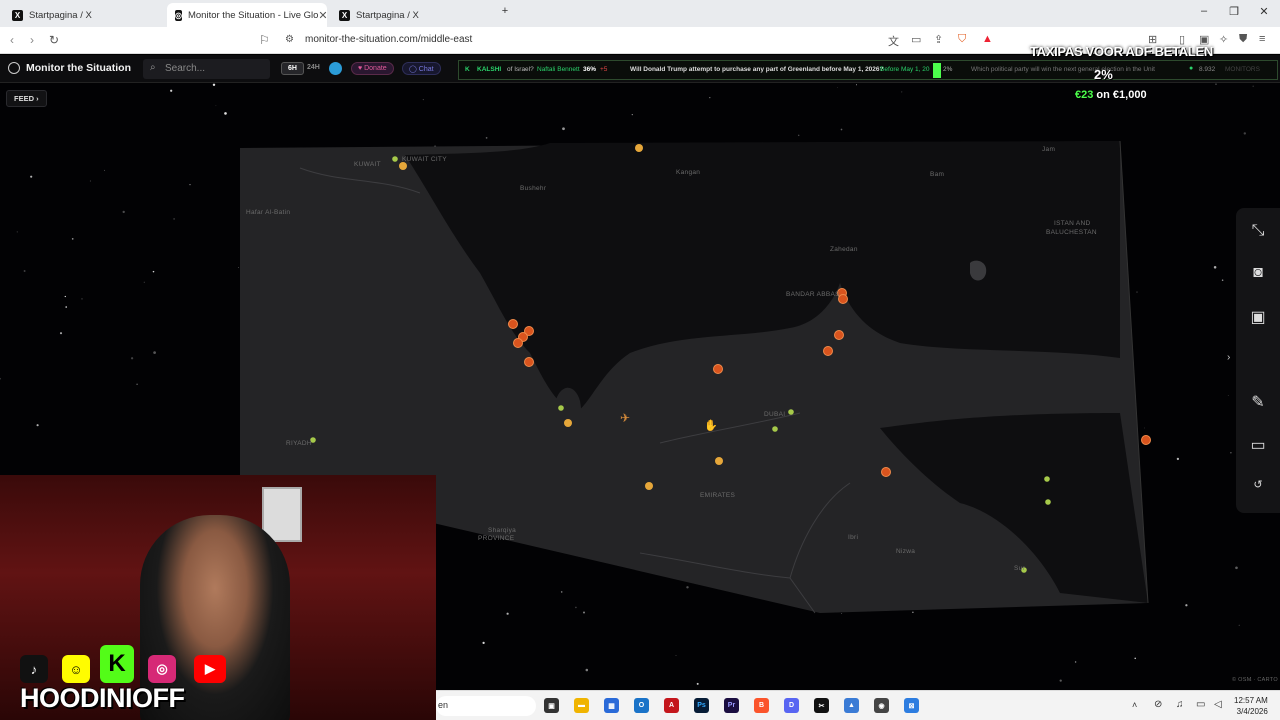  I want to click on back-icon: ‹, so click(12, 40).